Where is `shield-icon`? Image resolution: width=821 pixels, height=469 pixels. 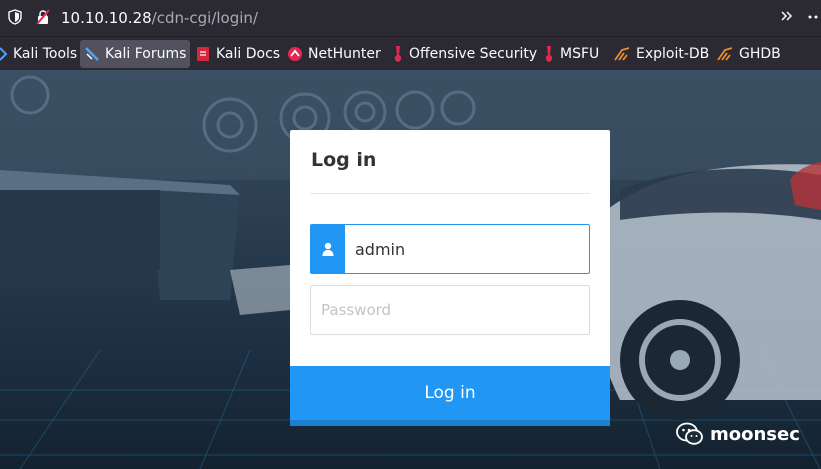
shield-icon is located at coordinates (15, 17).